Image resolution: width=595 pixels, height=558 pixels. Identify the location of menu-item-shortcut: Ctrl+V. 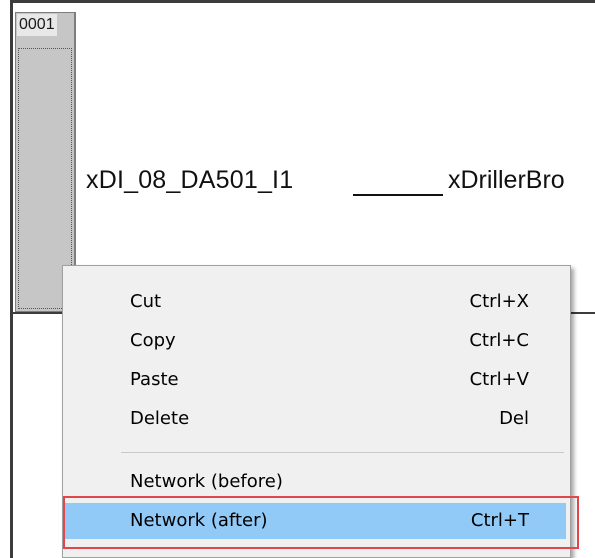
(499, 379).